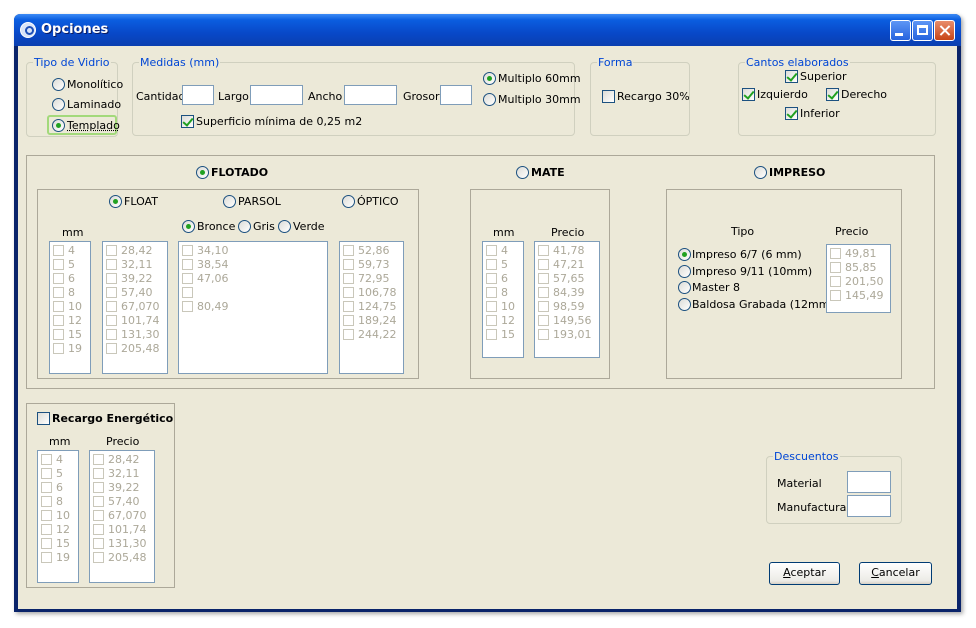 The width and height of the screenshot is (976, 628). I want to click on recargo-energetico-checkbox, so click(43, 418).